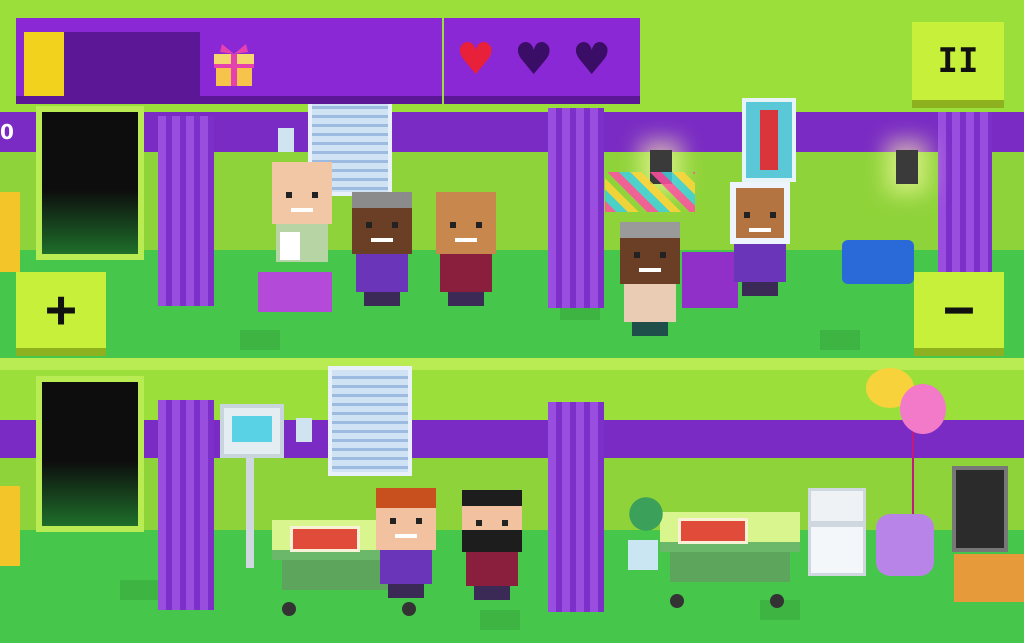 This screenshot has height=643, width=1024. I want to click on zoom-in-label: +, so click(61, 310).